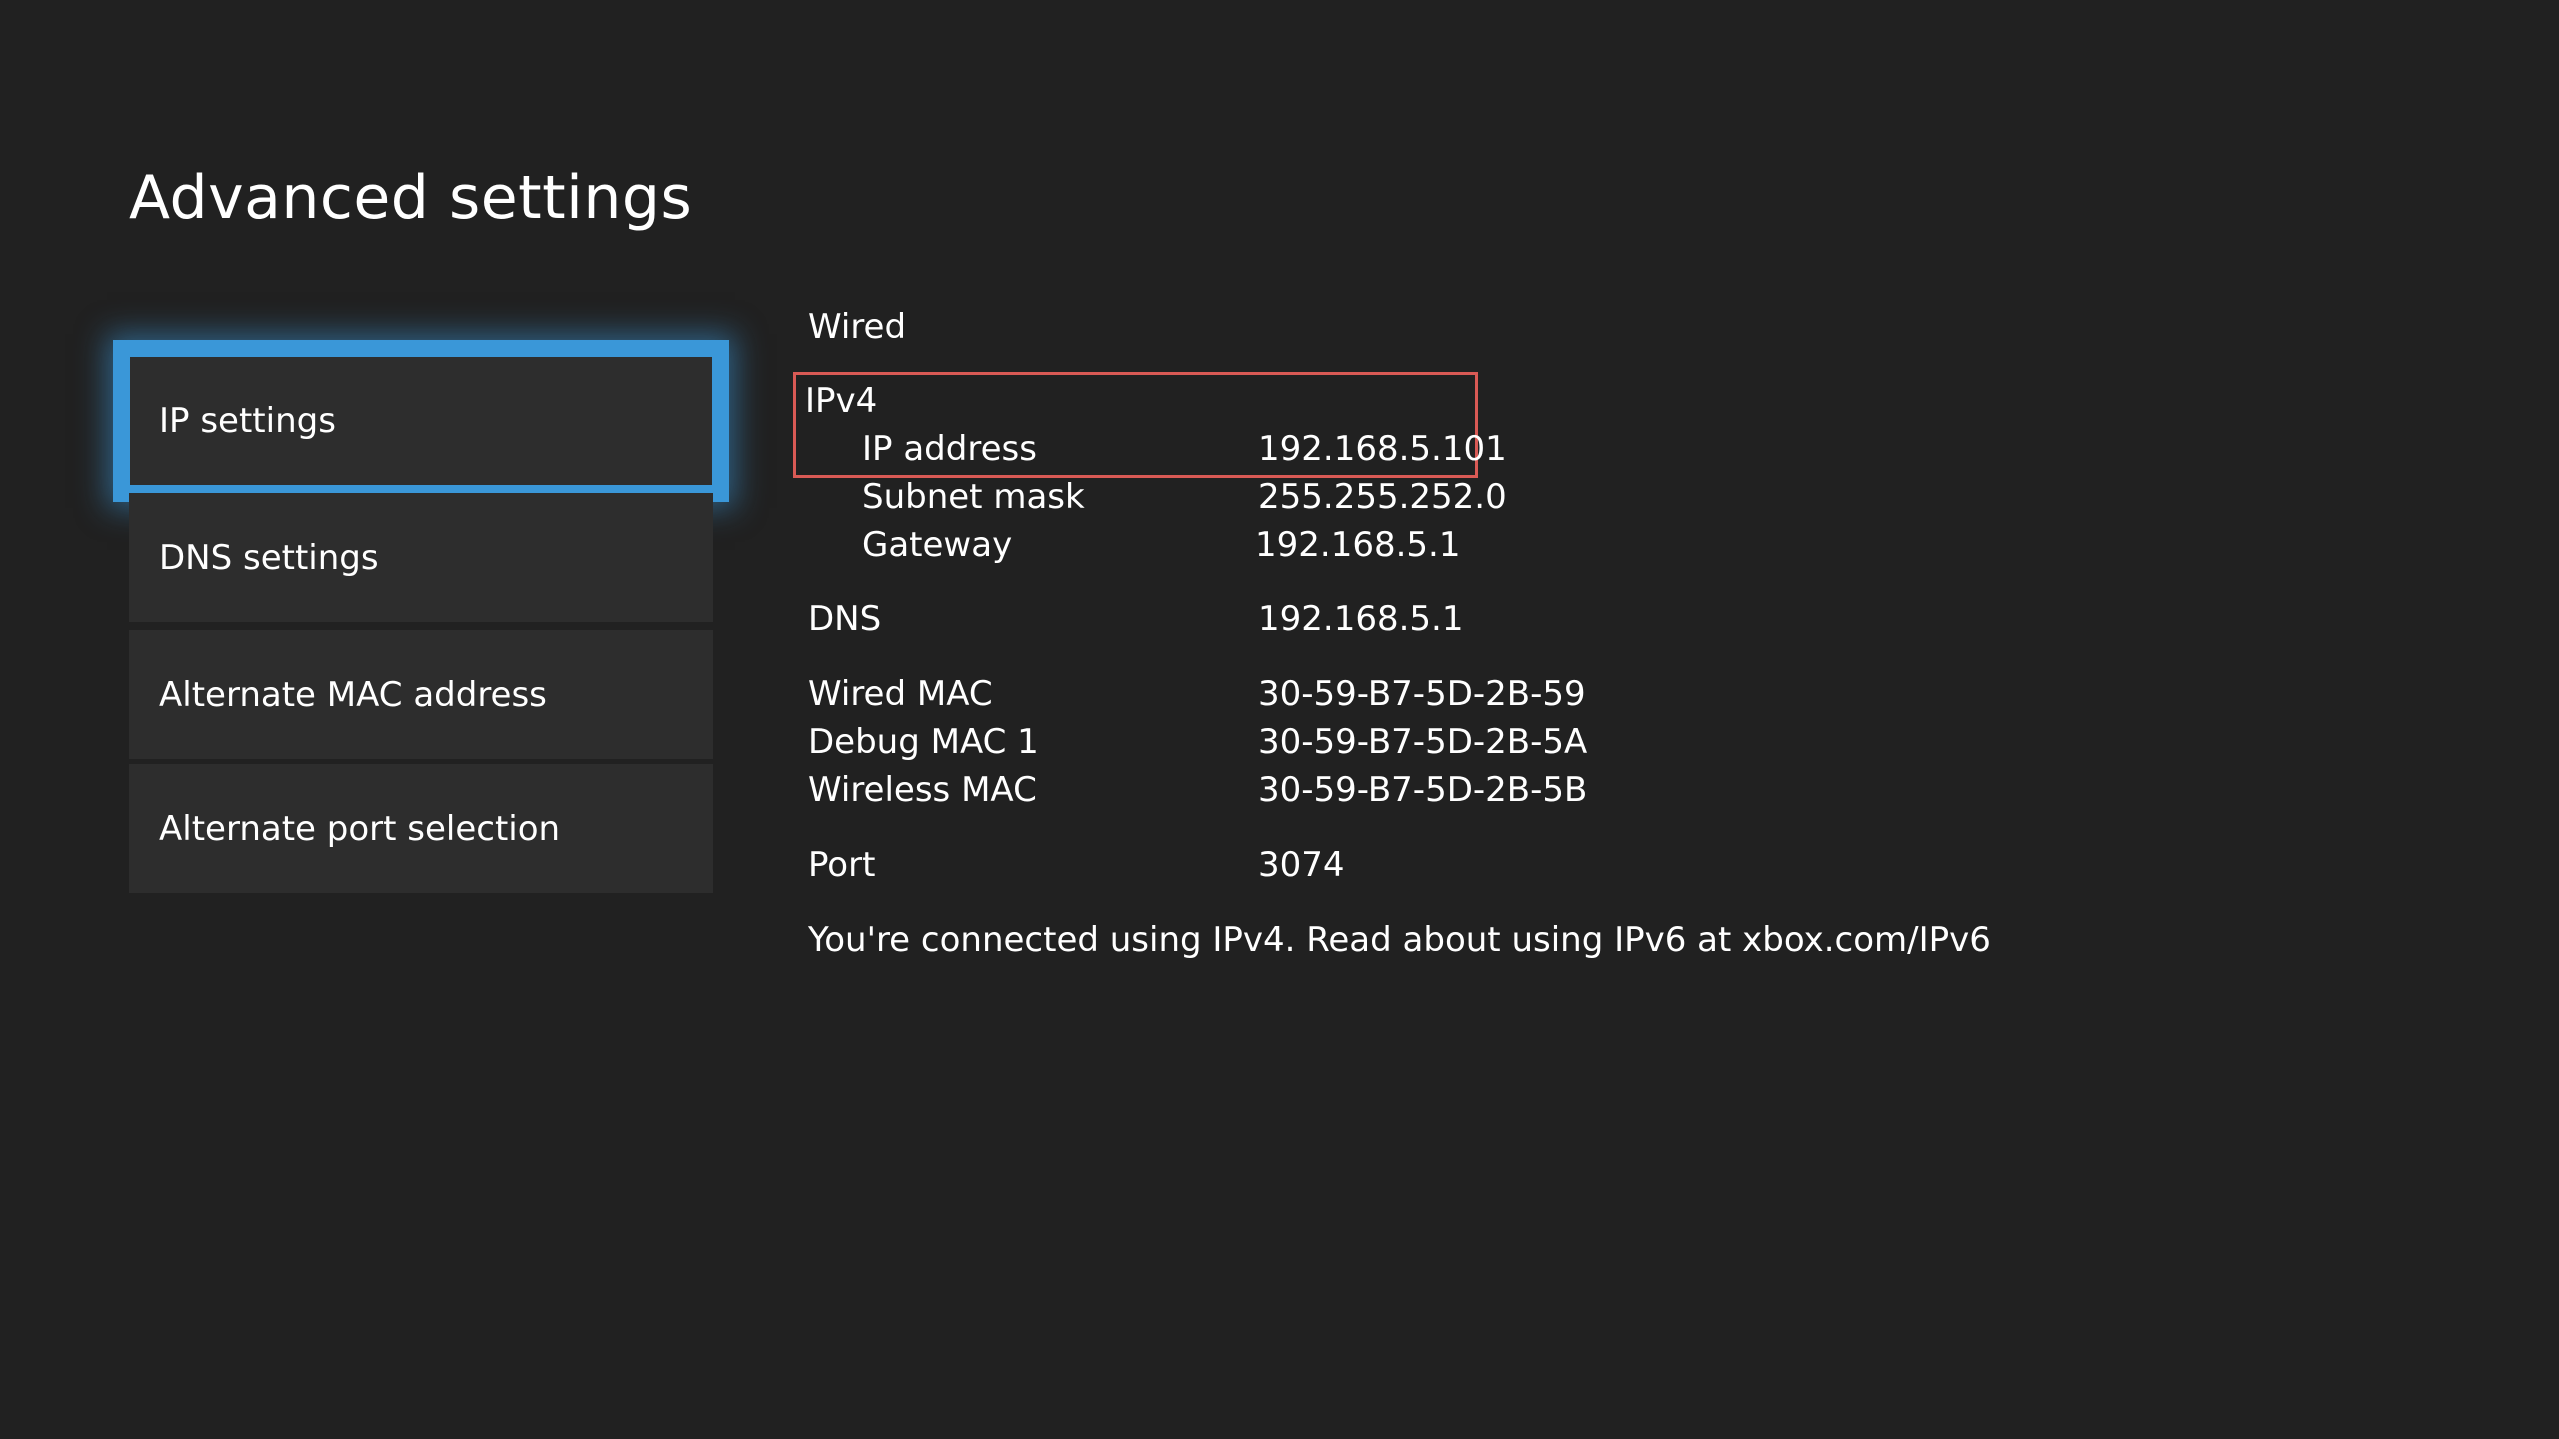 This screenshot has width=2559, height=1439. What do you see at coordinates (841, 401) in the screenshot?
I see `ipv4-heading: IPv4` at bounding box center [841, 401].